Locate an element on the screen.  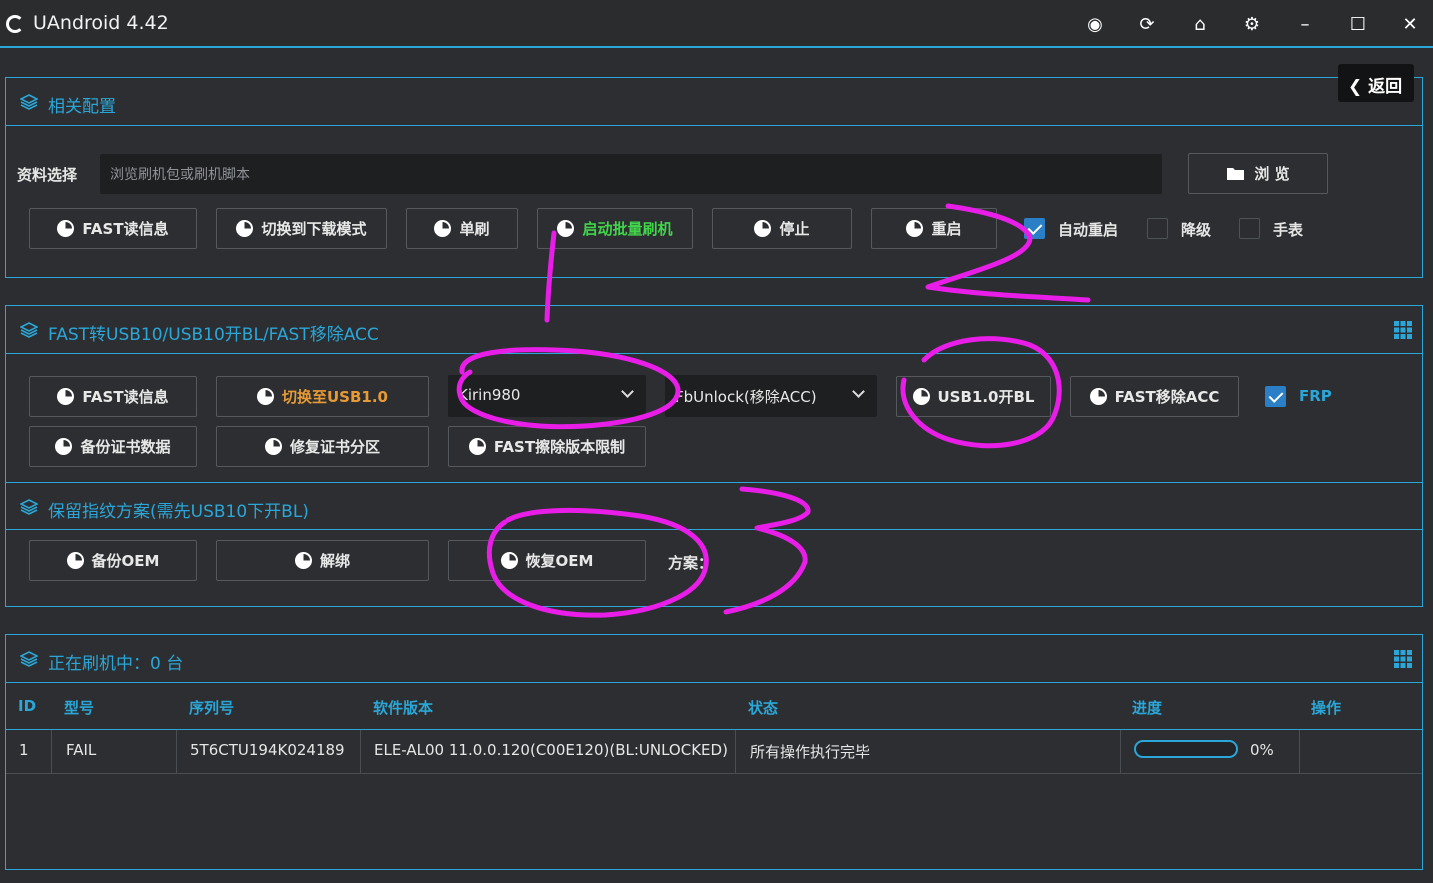
close-icon: ✕ is located at coordinates (1410, 25).